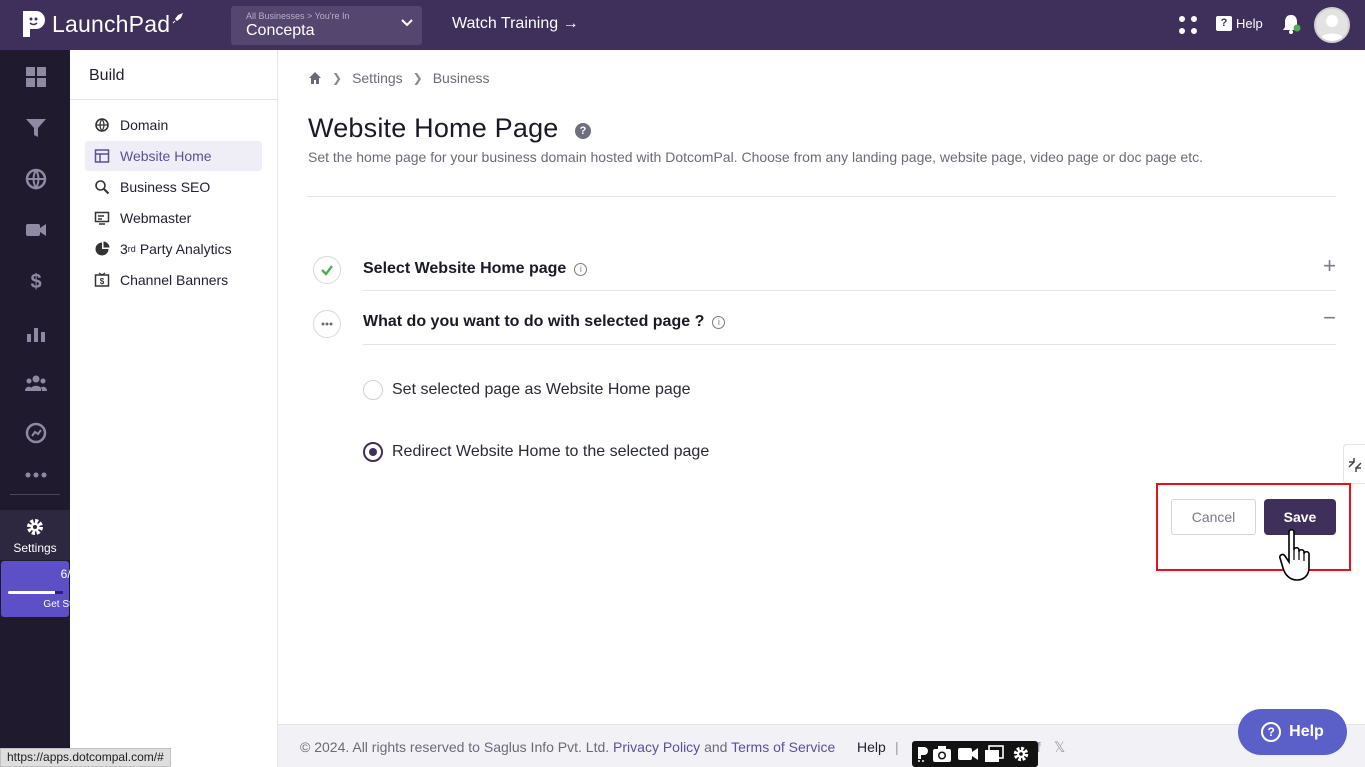 The height and width of the screenshot is (767, 1365). What do you see at coordinates (377, 78) in the screenshot?
I see `breadcrumb-settings: Settings` at bounding box center [377, 78].